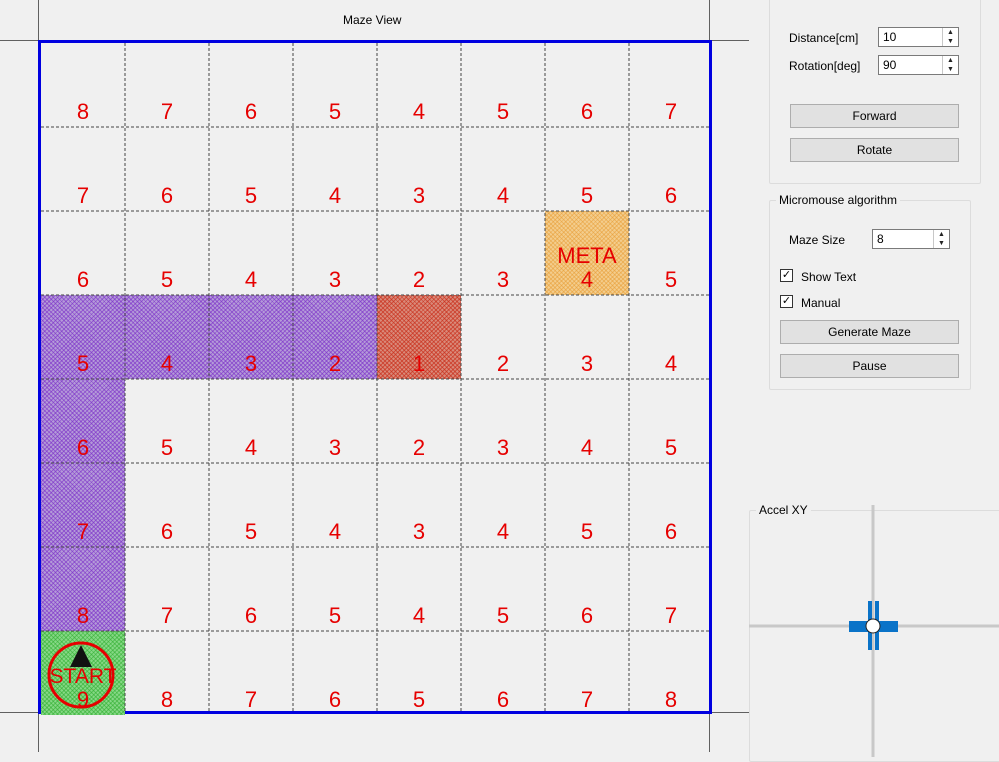 This screenshot has height=762, width=999. Describe the element at coordinates (869, 332) in the screenshot. I see `generate-maze-button: Generate Maze` at that location.